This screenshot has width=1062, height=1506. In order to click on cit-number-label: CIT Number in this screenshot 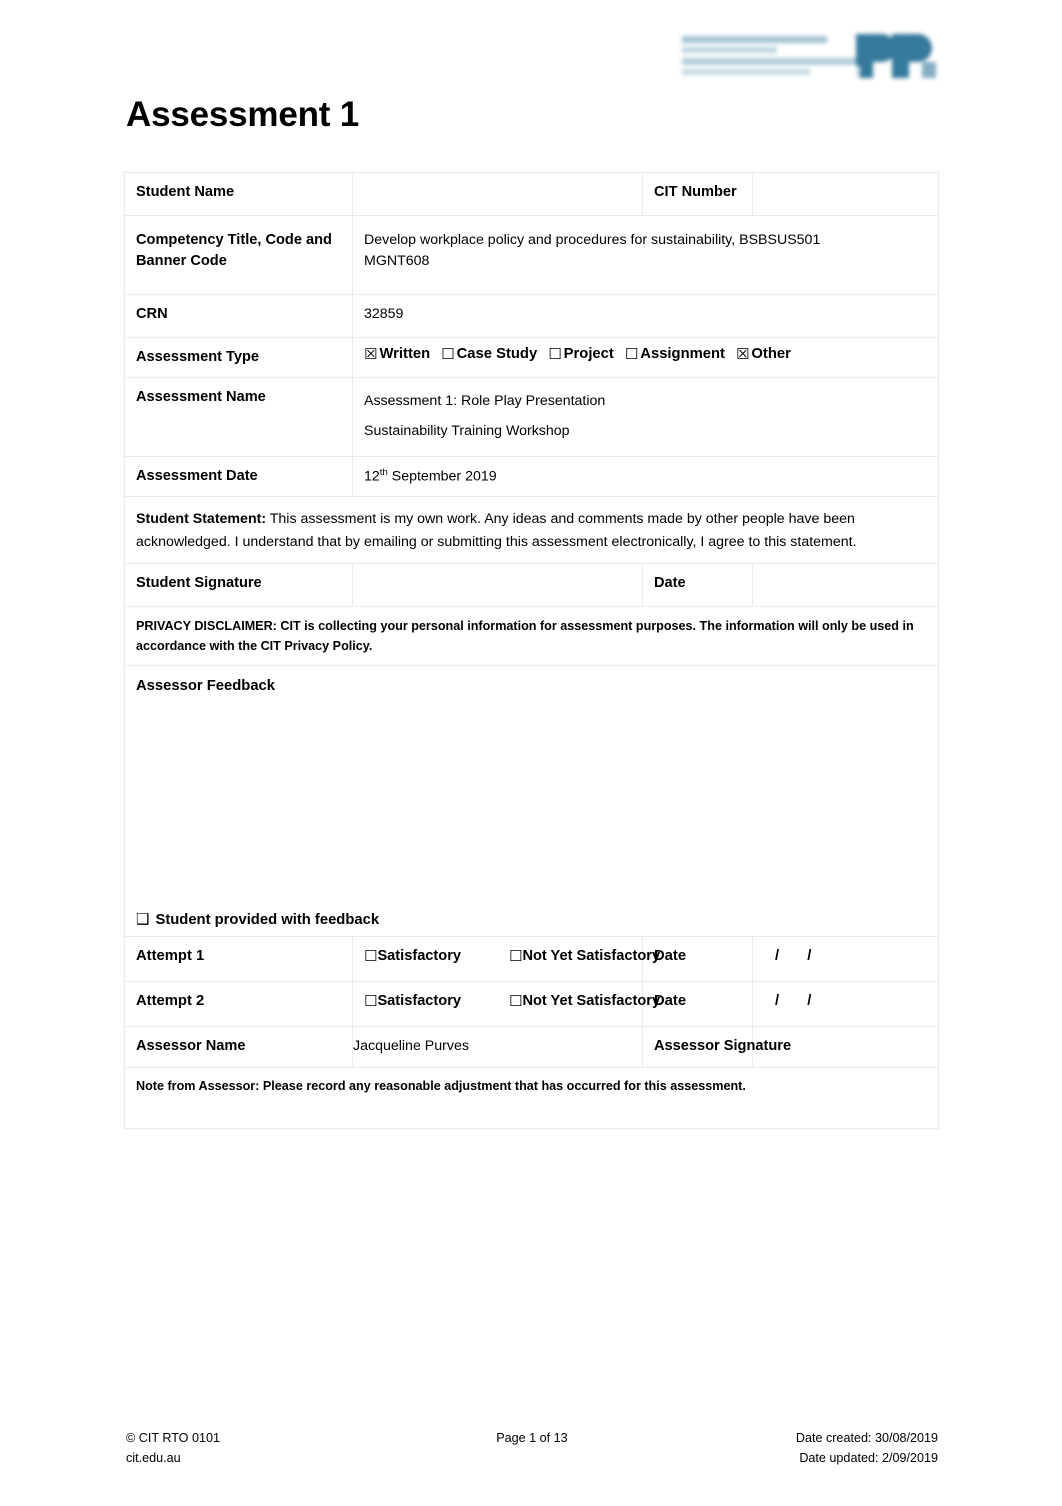, I will do `click(695, 192)`.